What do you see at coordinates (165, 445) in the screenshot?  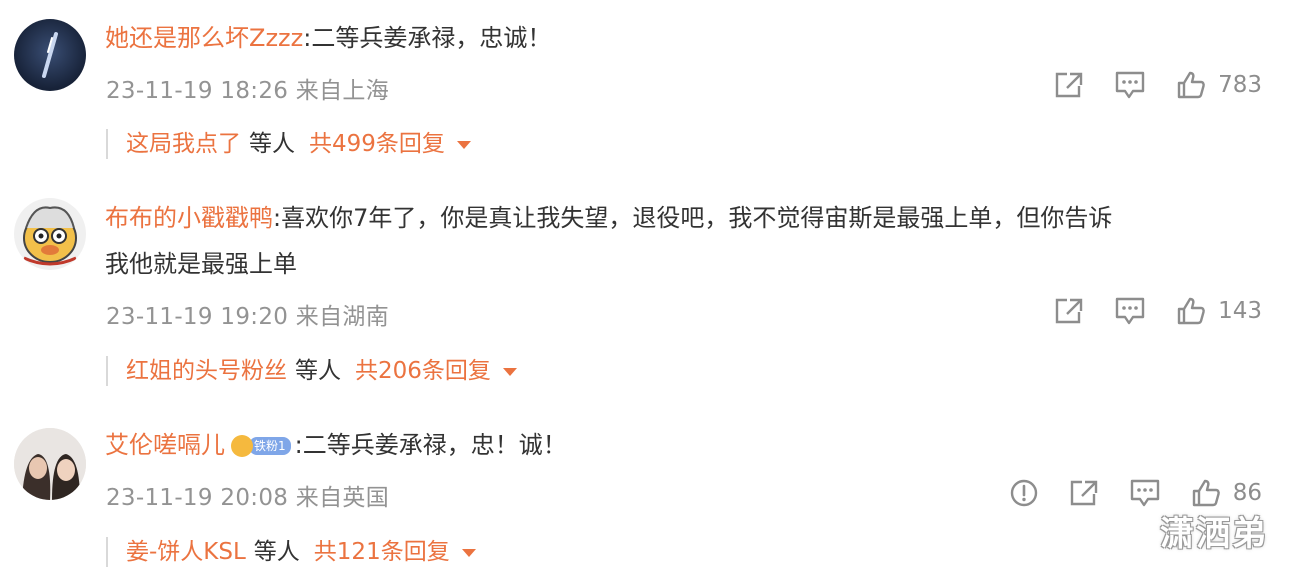 I see `username-link: 艾伦嗟嗝儿` at bounding box center [165, 445].